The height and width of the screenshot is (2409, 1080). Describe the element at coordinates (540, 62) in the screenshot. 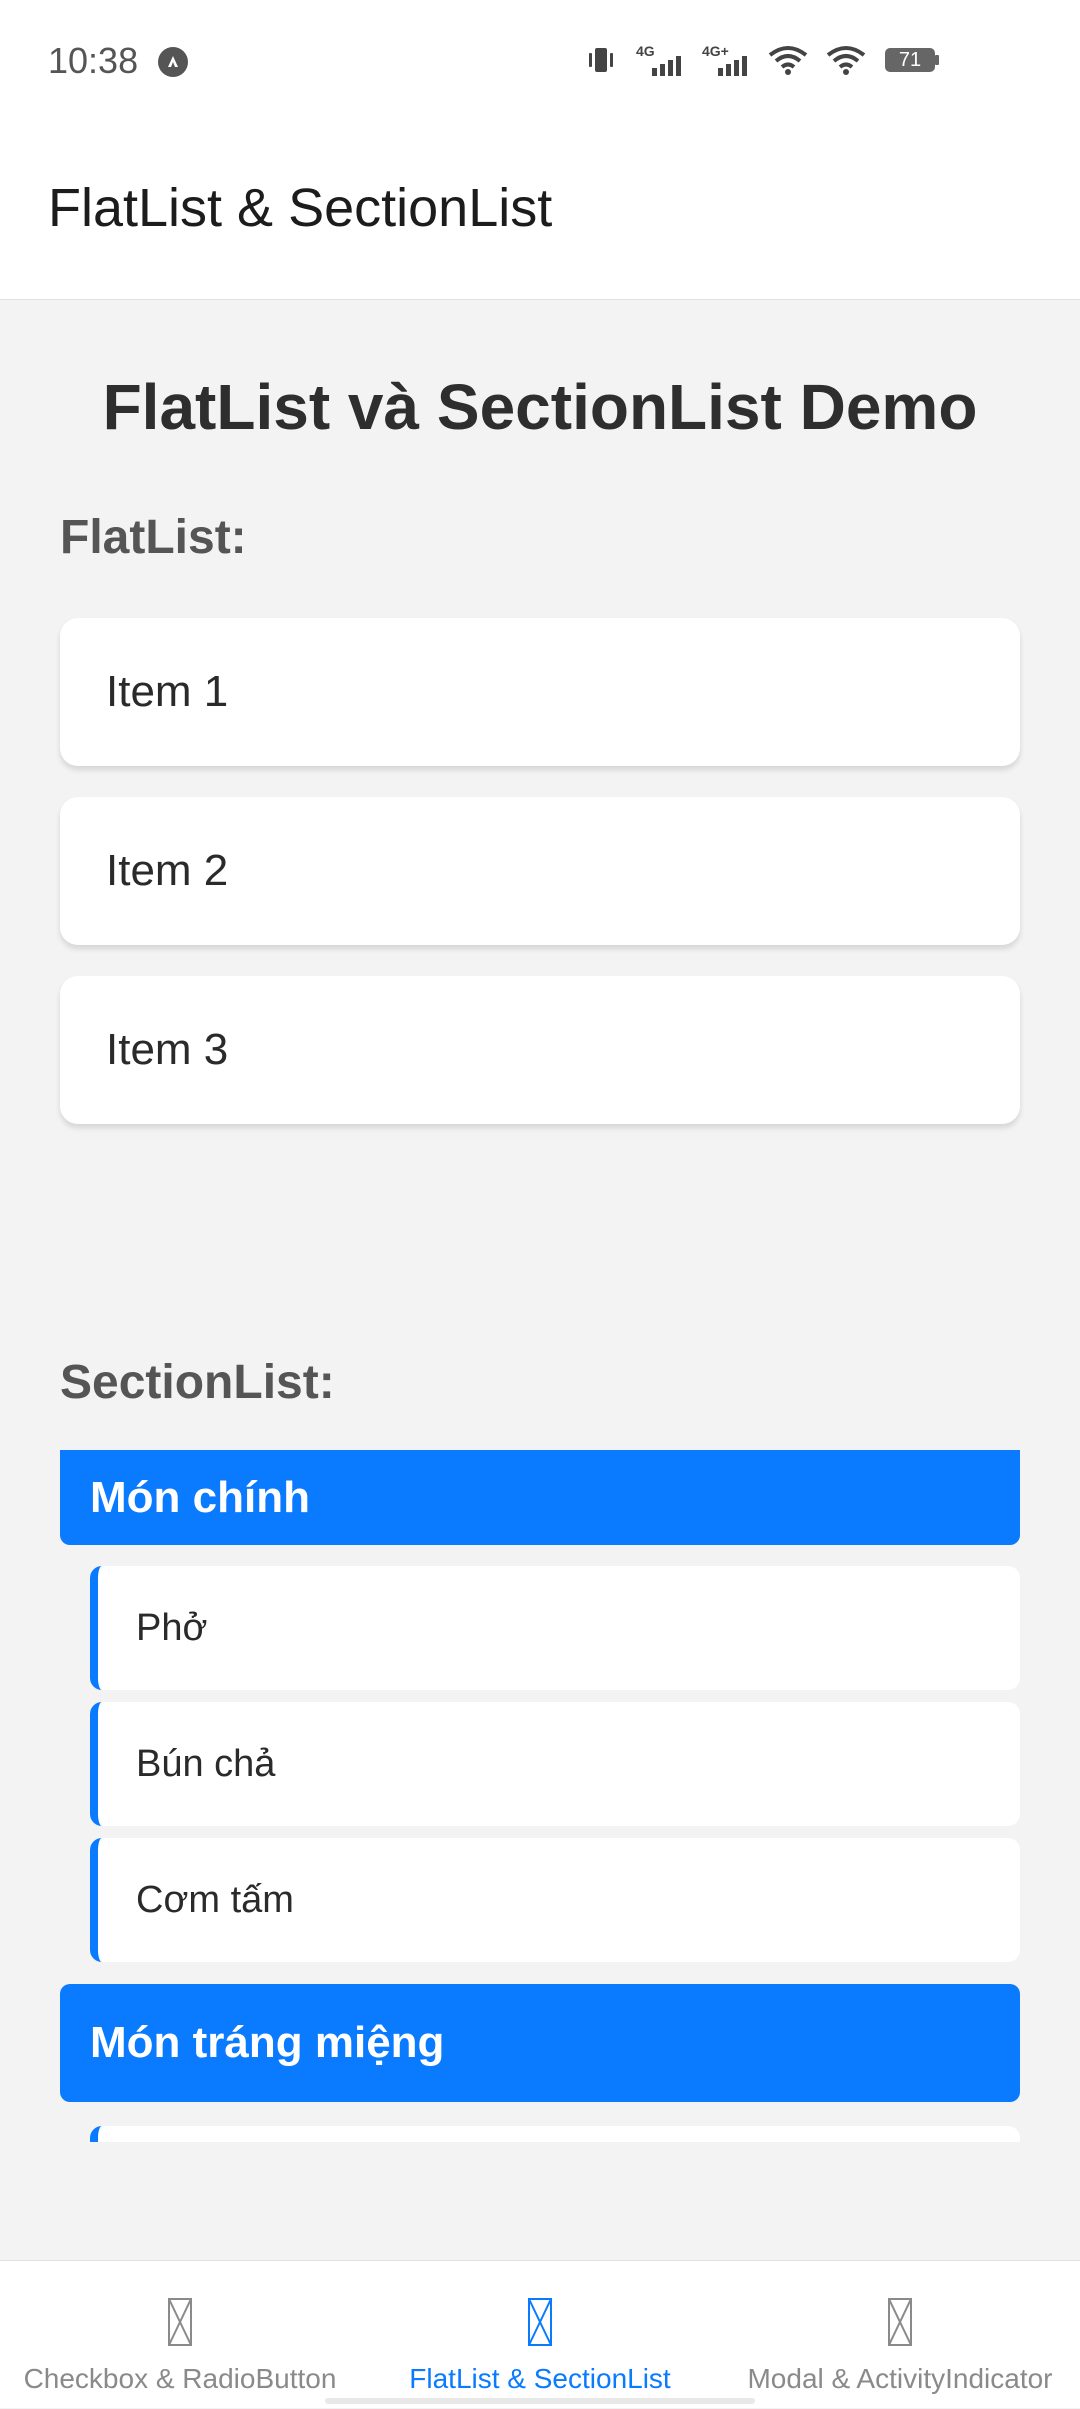

I see `status-bar: 10:38 4G 4G+ 71` at that location.